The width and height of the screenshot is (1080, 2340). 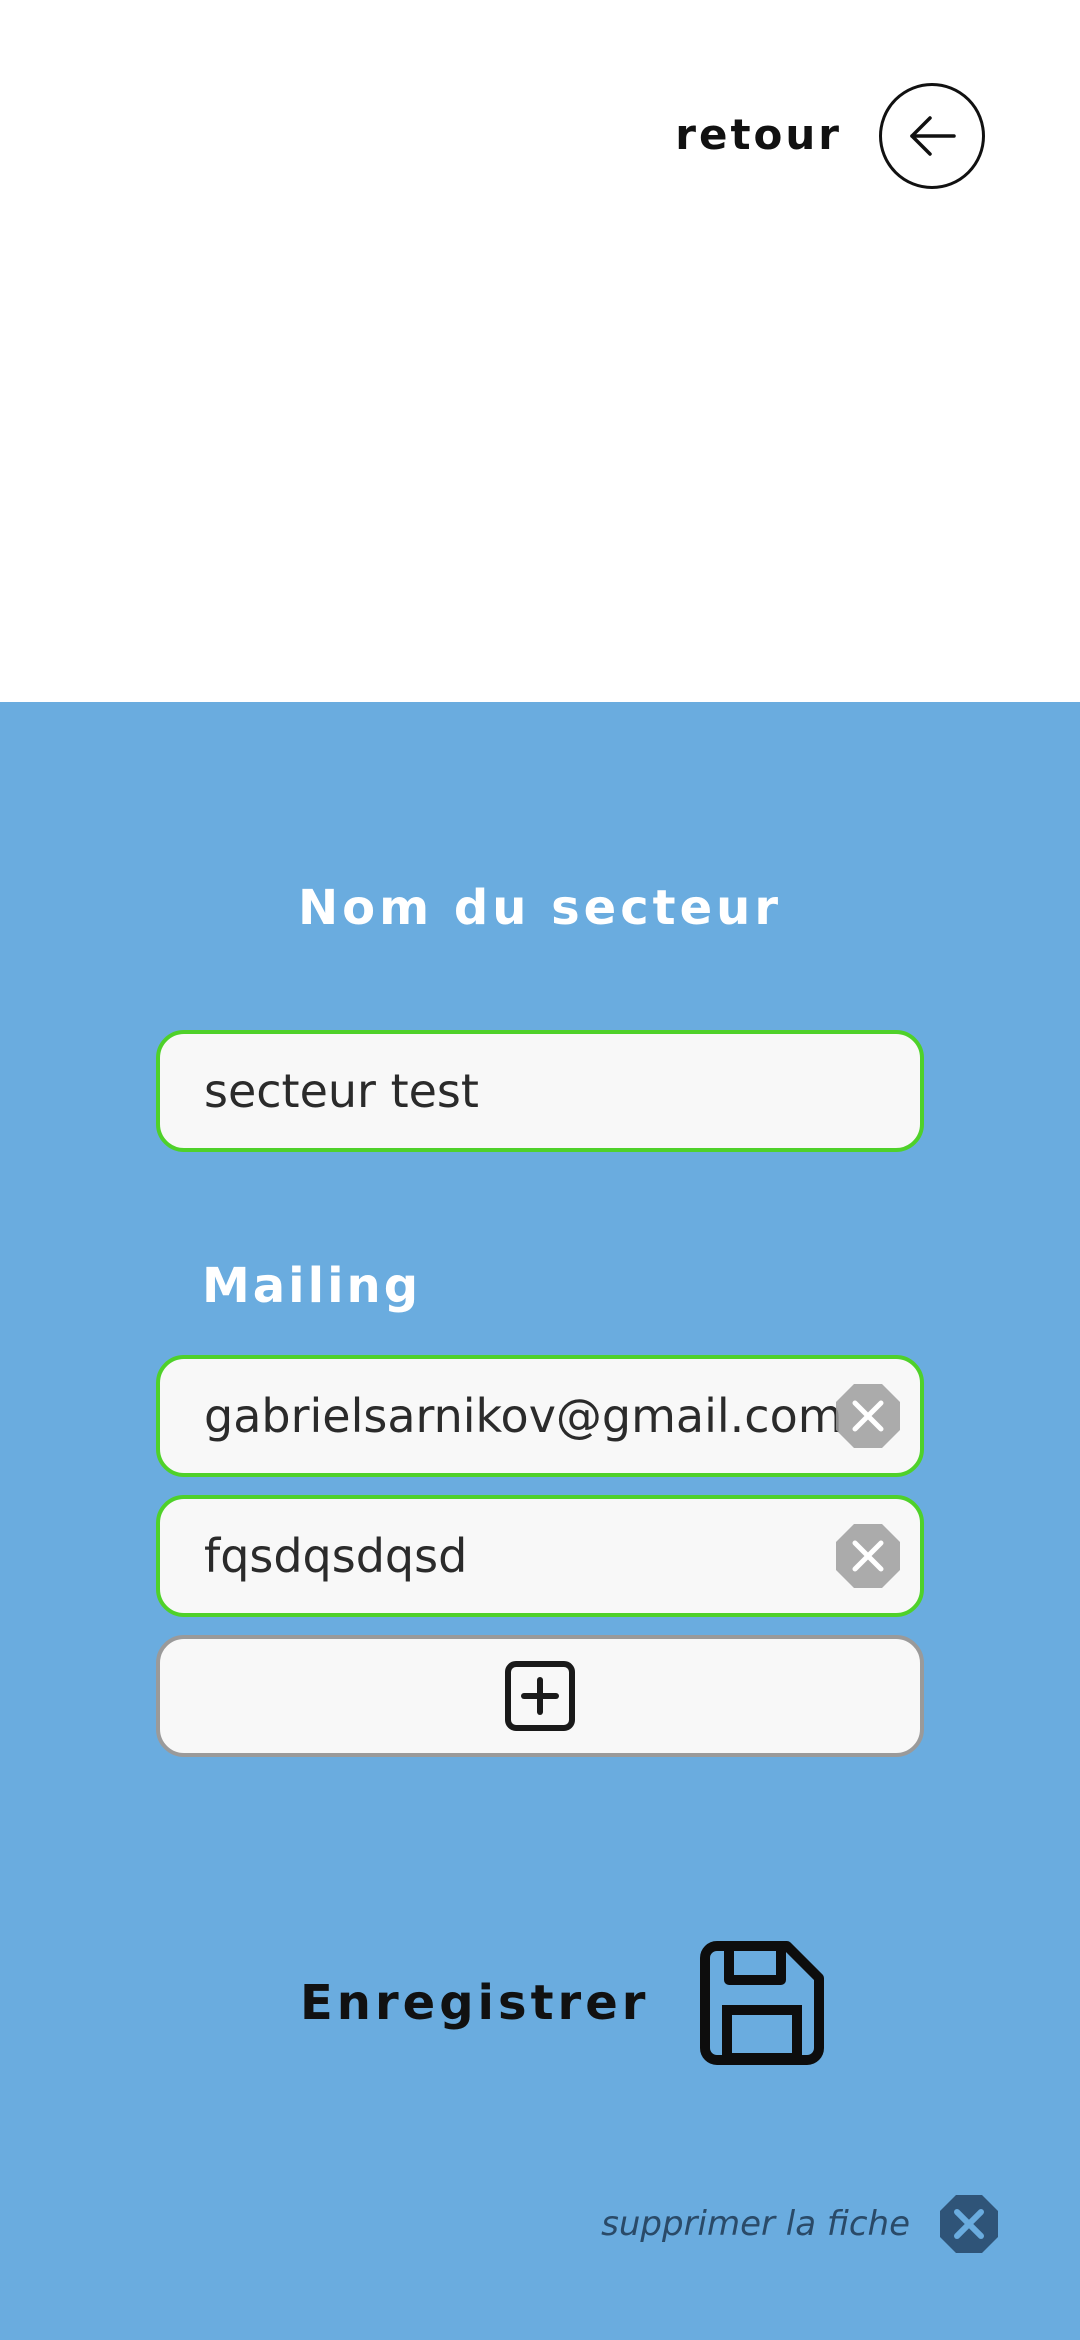 What do you see at coordinates (969, 2224) in the screenshot?
I see `delete-close-icon` at bounding box center [969, 2224].